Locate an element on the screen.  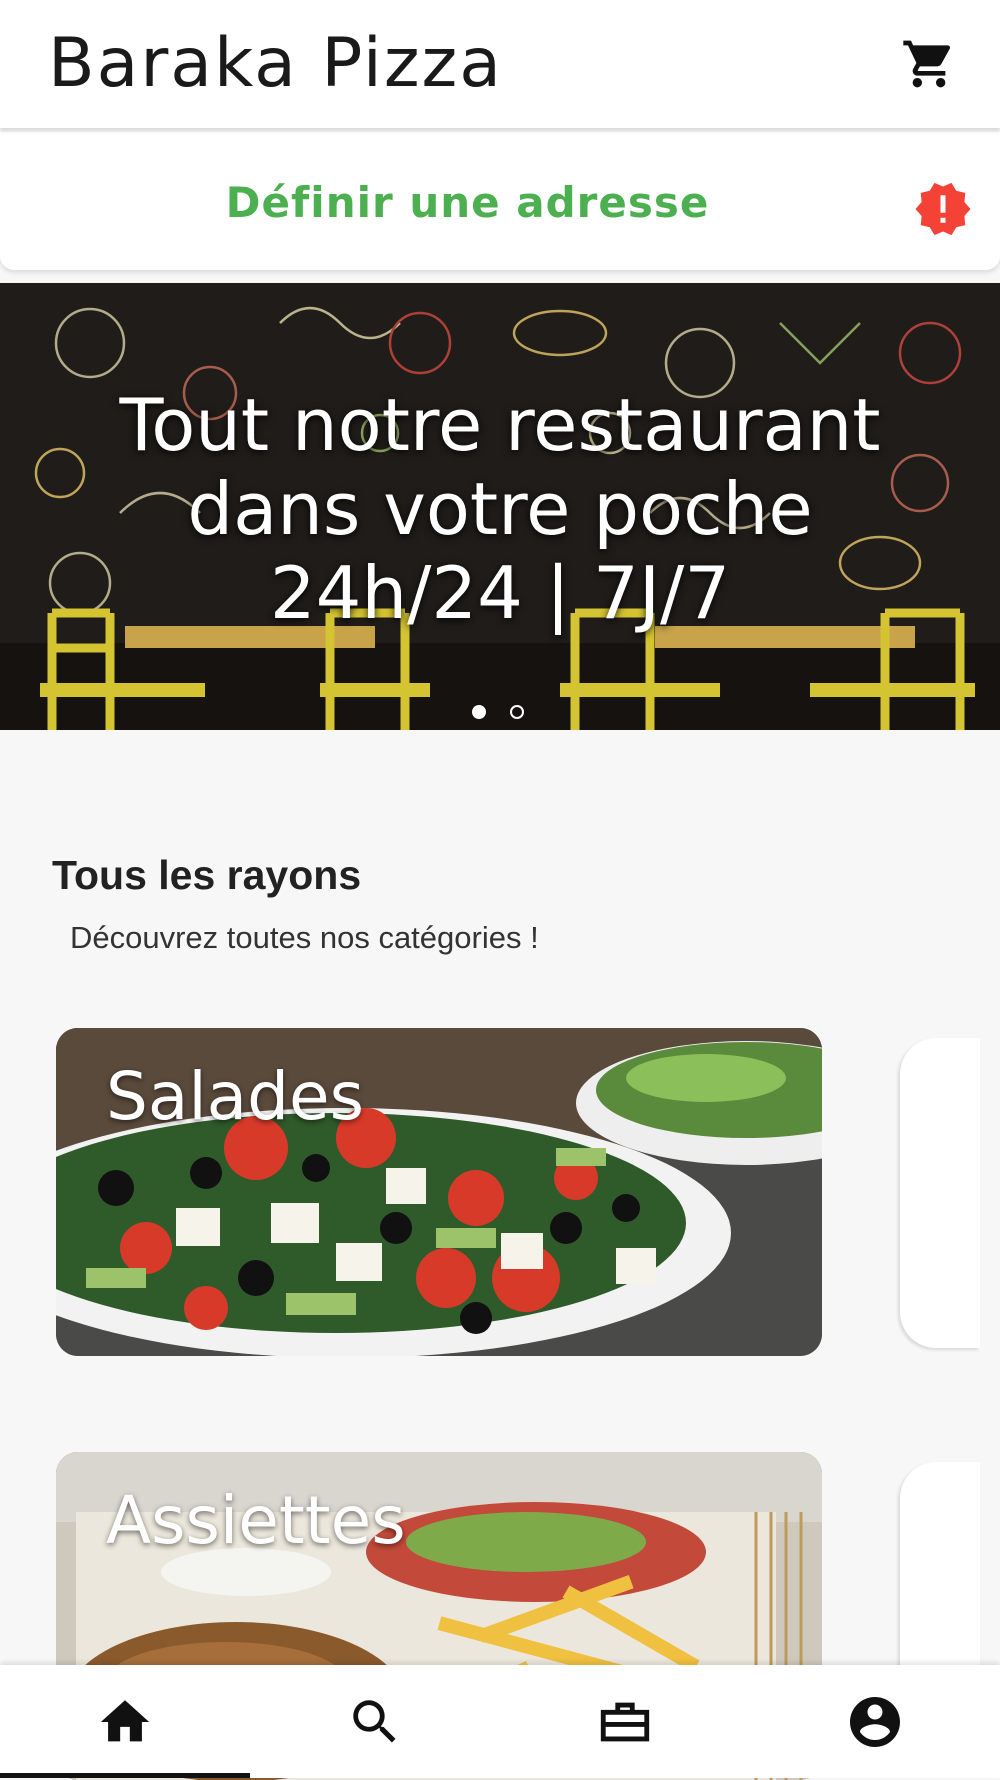
section-subtitle: Découvrez toutes nos catégories ! is located at coordinates (304, 937).